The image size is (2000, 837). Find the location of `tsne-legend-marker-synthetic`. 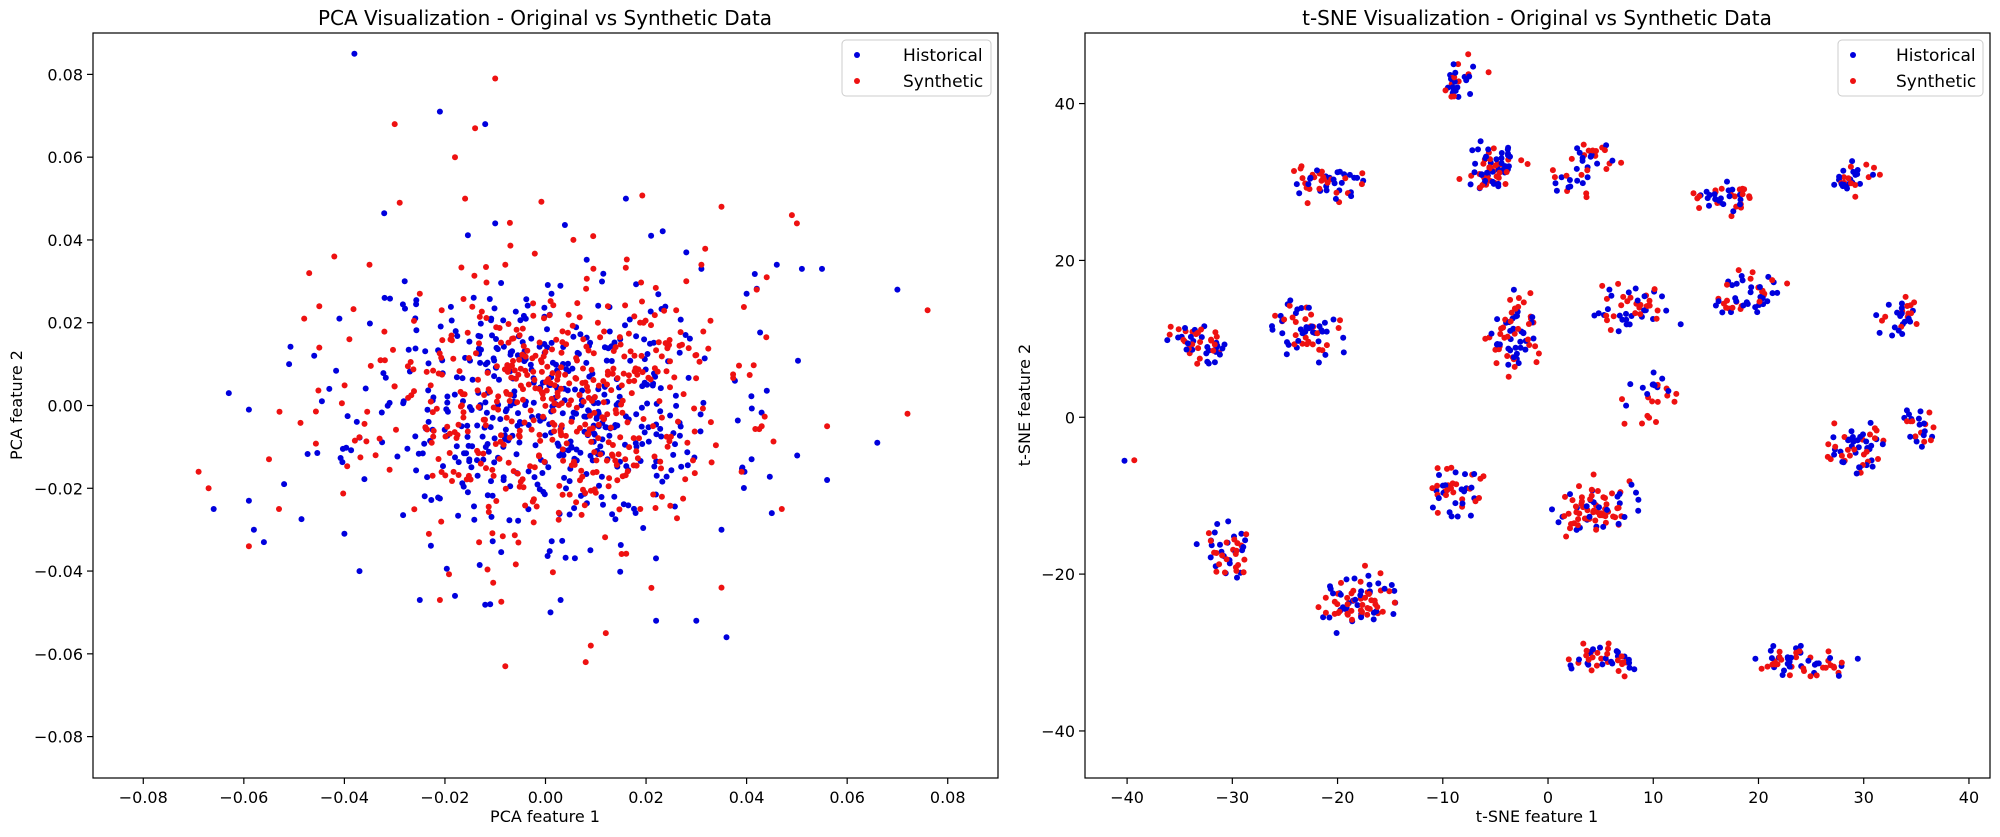

tsne-legend-marker-synthetic is located at coordinates (1853, 81).